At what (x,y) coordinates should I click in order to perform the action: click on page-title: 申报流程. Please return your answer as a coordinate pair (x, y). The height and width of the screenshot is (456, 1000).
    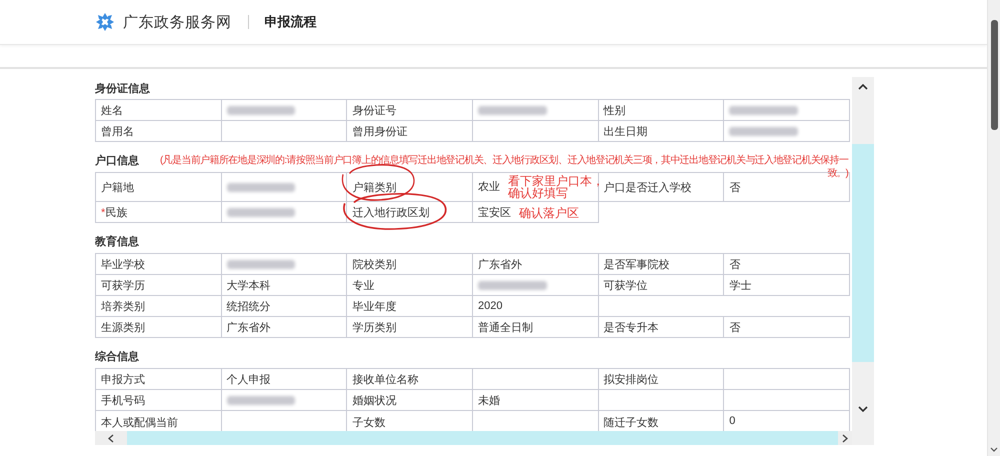
    Looking at the image, I should click on (290, 22).